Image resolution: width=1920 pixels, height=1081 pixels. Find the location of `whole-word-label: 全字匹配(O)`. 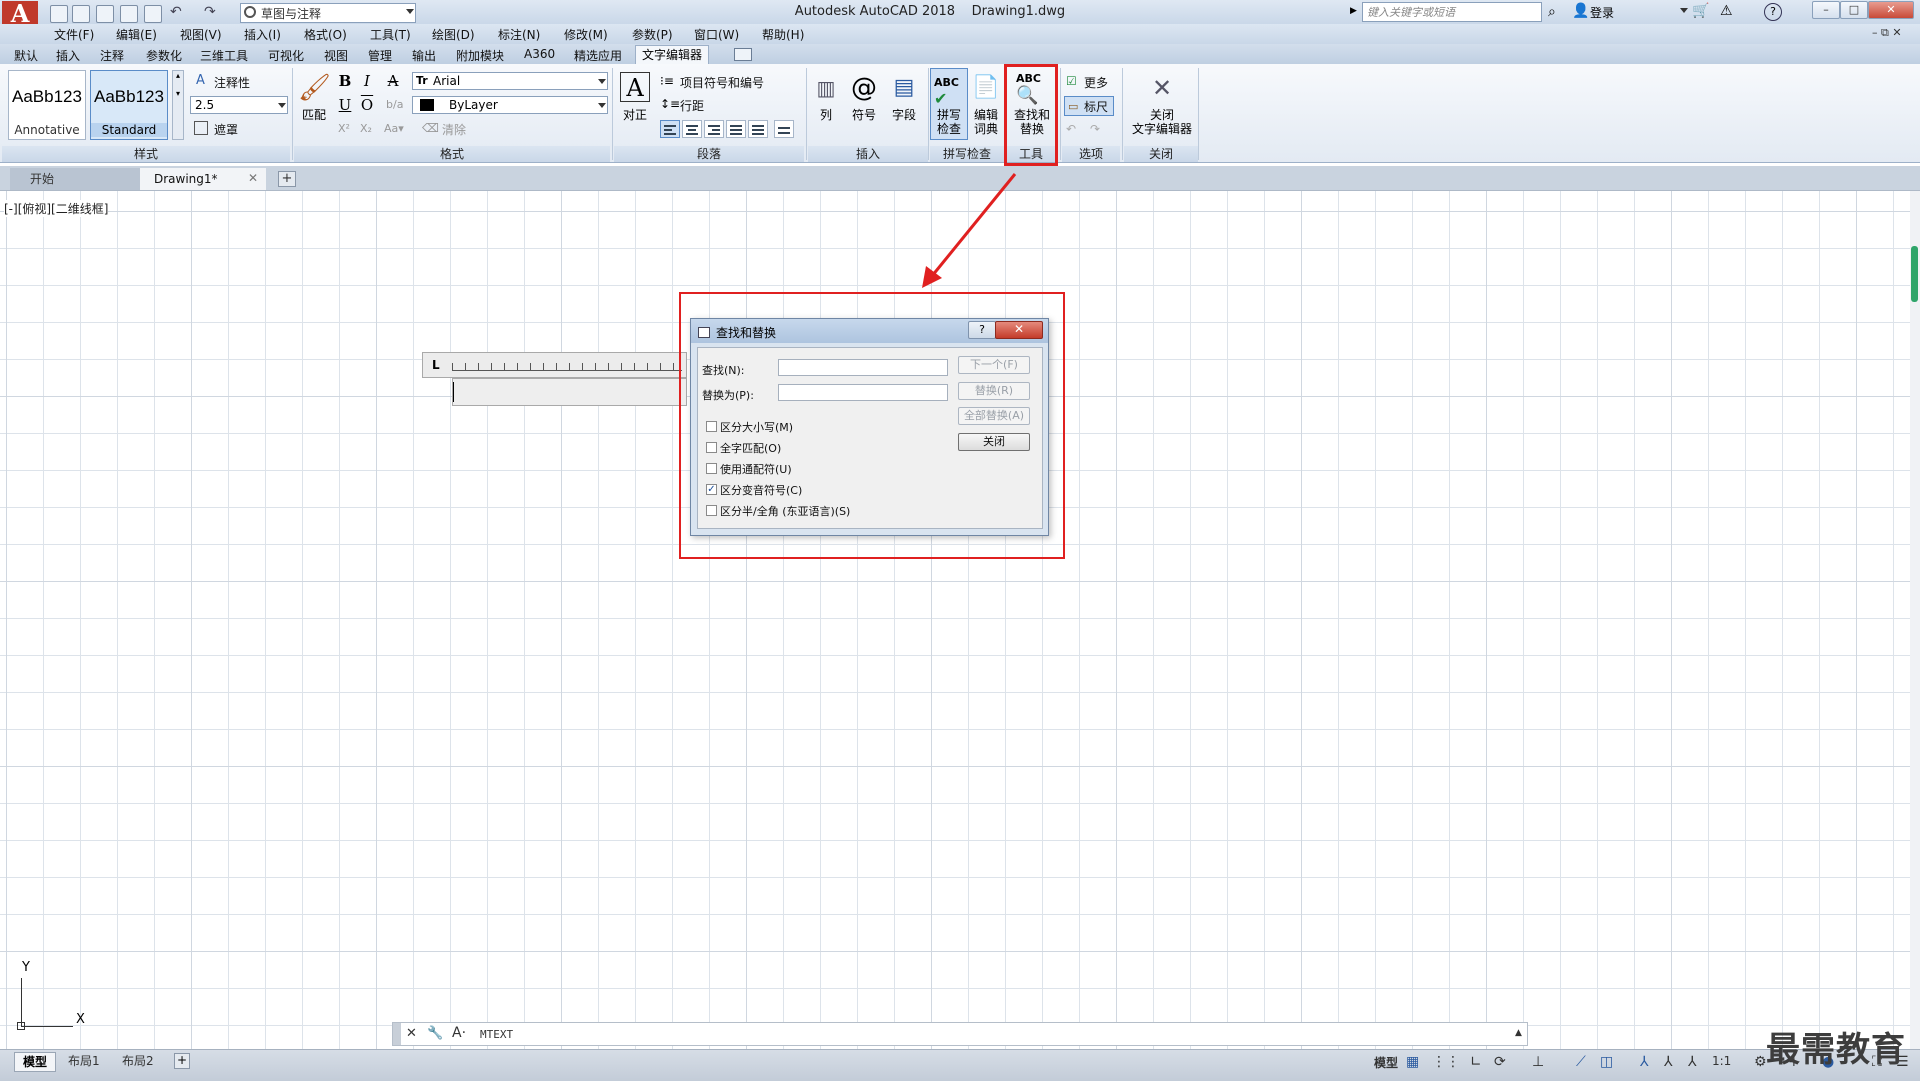

whole-word-label: 全字匹配(O) is located at coordinates (750, 448).